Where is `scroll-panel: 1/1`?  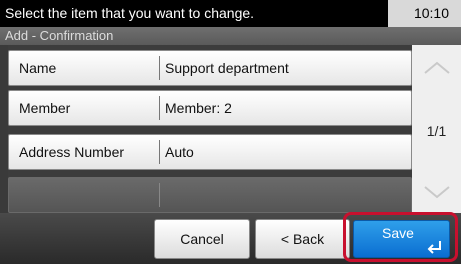 scroll-panel: 1/1 is located at coordinates (436, 129).